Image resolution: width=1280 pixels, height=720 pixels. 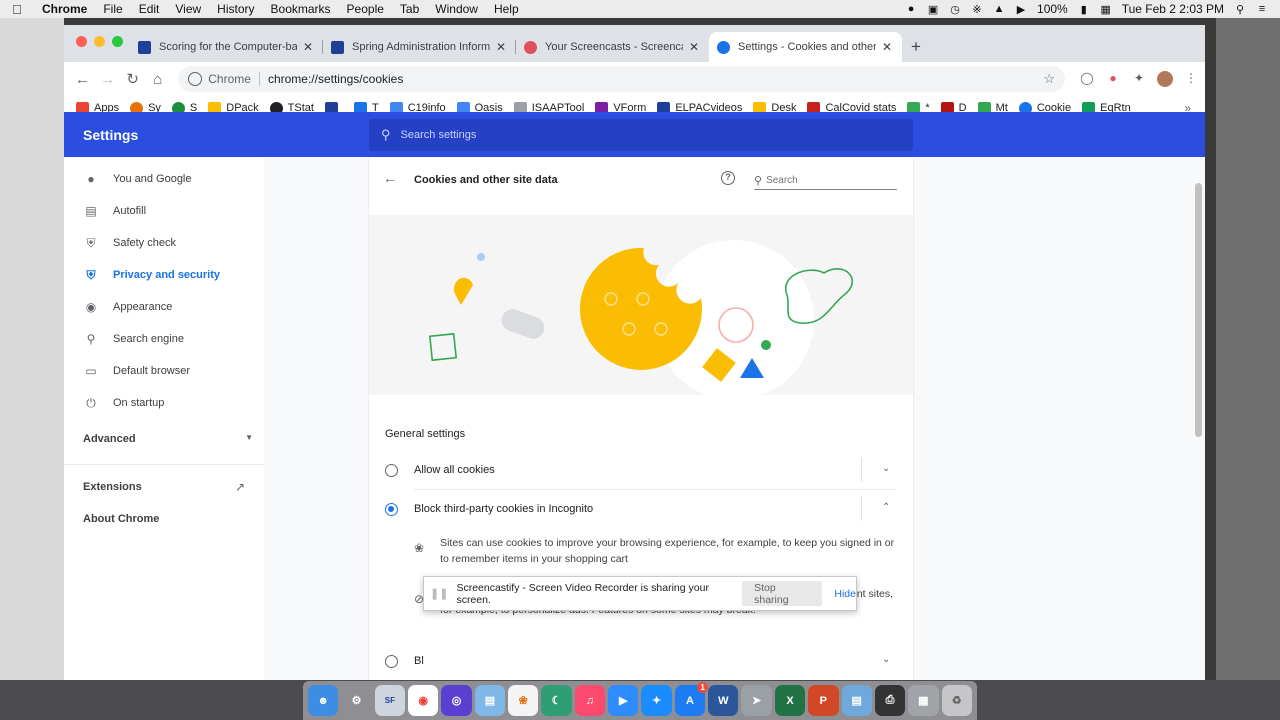 I want to click on music-icon: ♫, so click(x=590, y=700).